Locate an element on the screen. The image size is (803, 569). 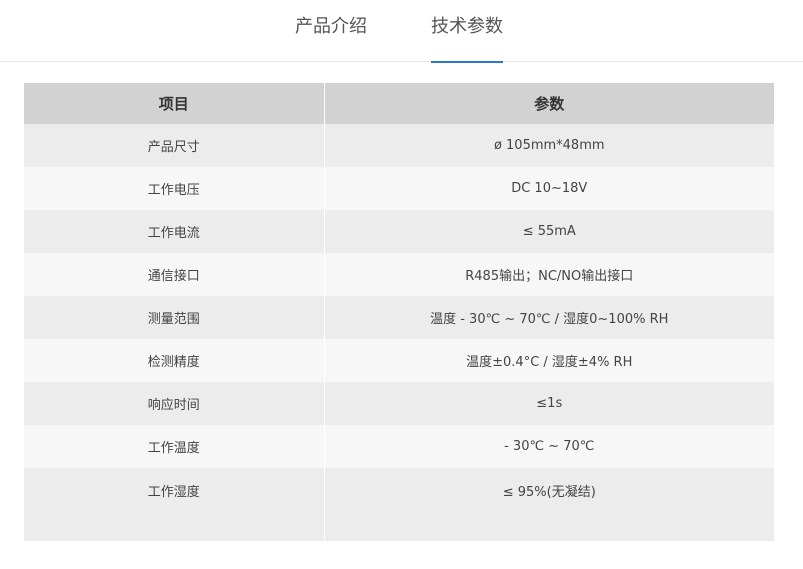
table-row: 工作温度 - 30℃ ~ 70℃ is located at coordinates (399, 446).